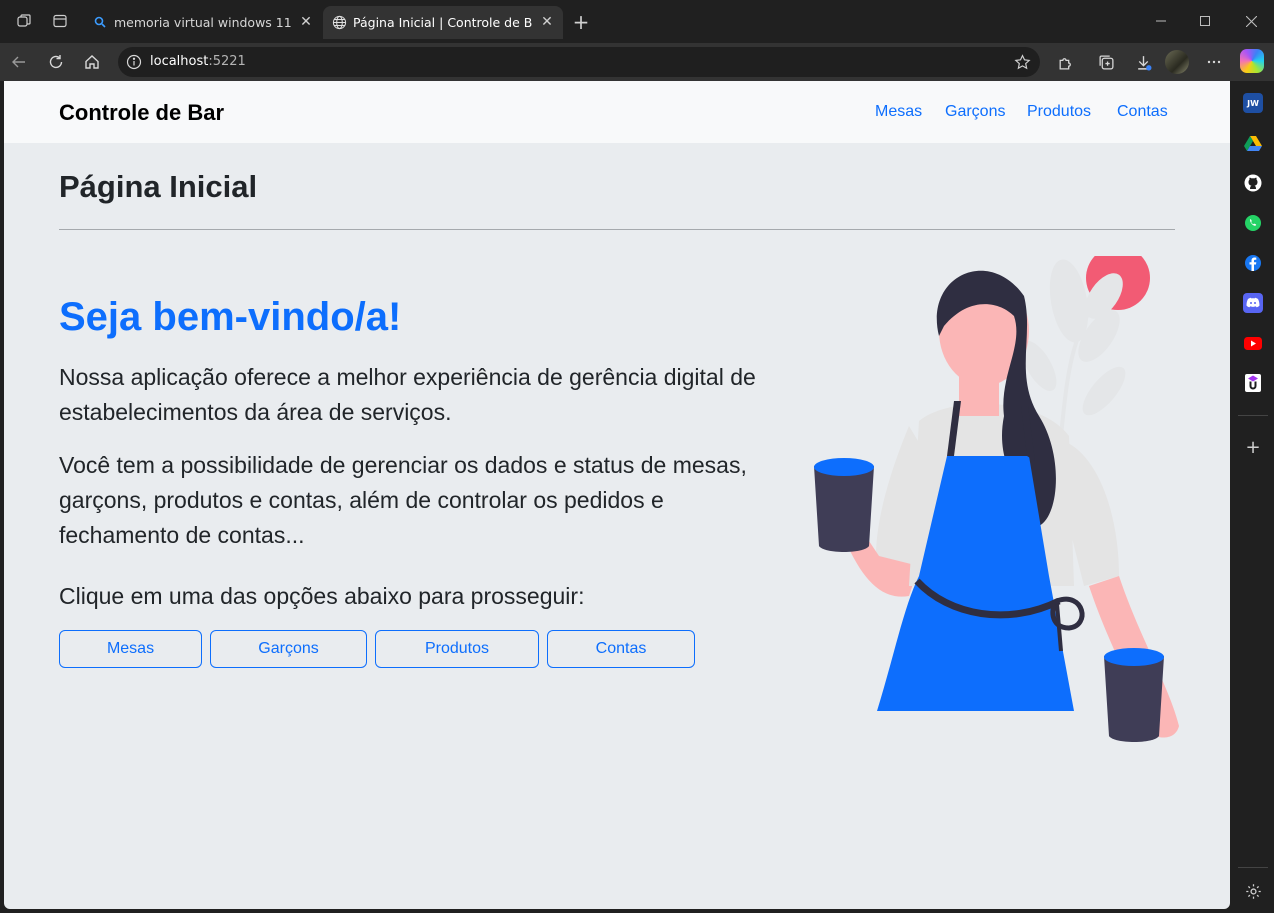 This screenshot has width=1274, height=913. I want to click on google-drive-icon, so click(1253, 143).